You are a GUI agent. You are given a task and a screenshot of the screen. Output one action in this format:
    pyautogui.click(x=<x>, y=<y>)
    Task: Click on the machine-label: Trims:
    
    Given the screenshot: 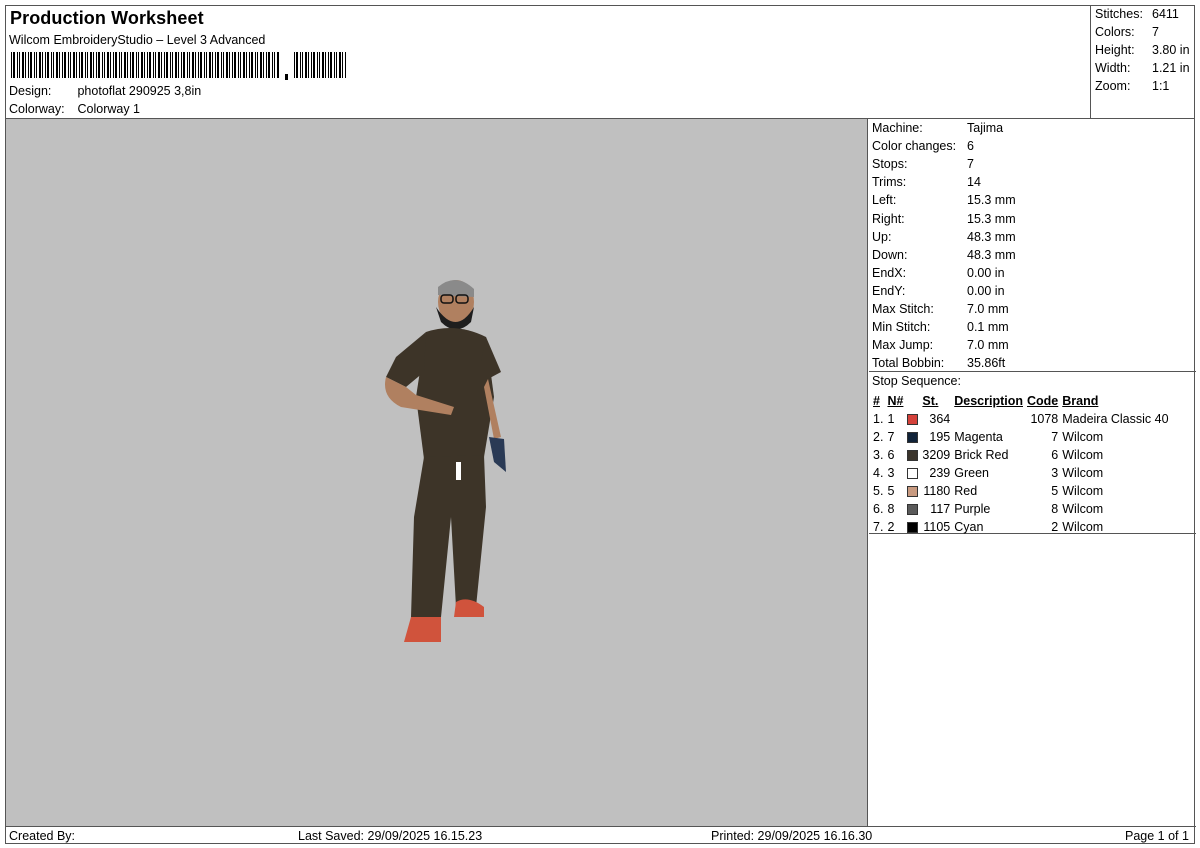 What is the action you would take?
    pyautogui.click(x=889, y=182)
    